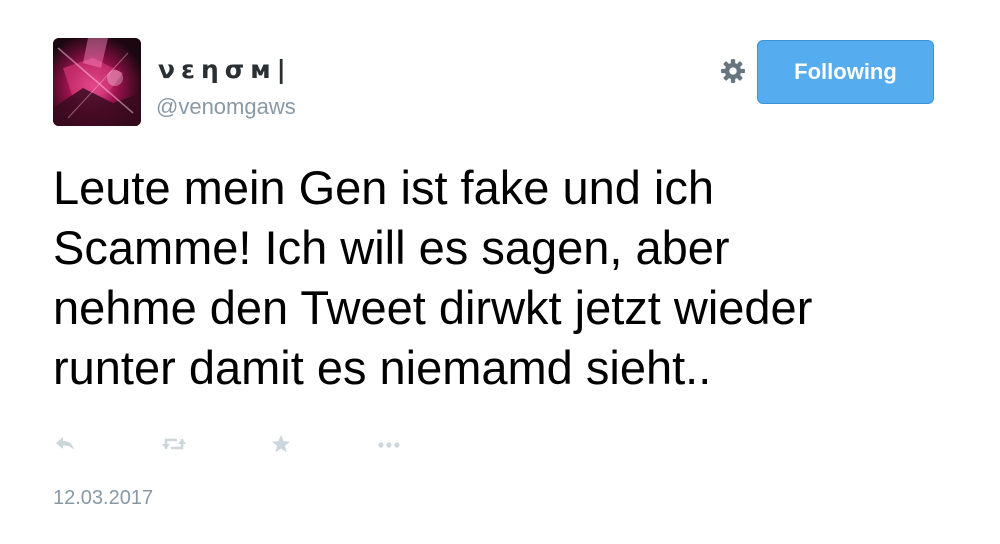  What do you see at coordinates (65, 444) in the screenshot?
I see `reply-icon` at bounding box center [65, 444].